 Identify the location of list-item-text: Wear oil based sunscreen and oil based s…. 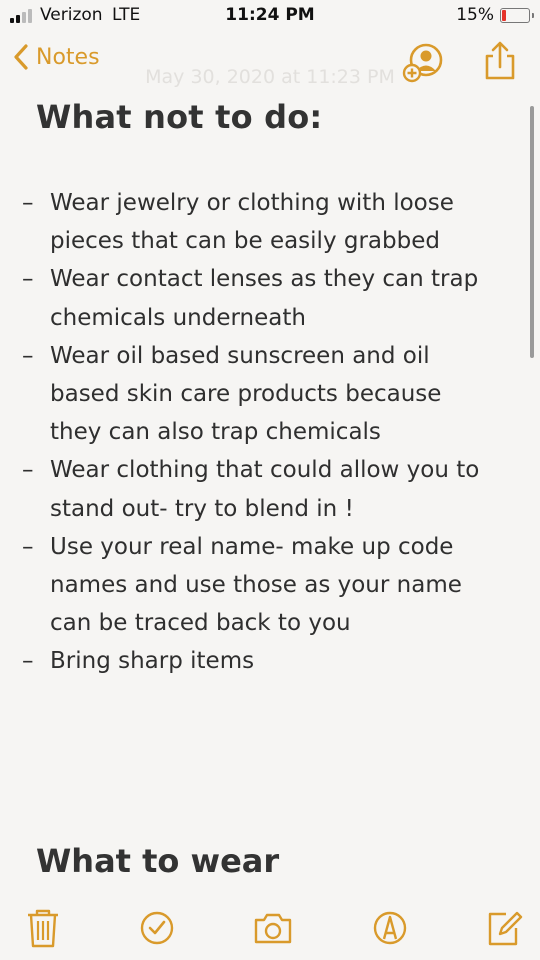
(246, 394).